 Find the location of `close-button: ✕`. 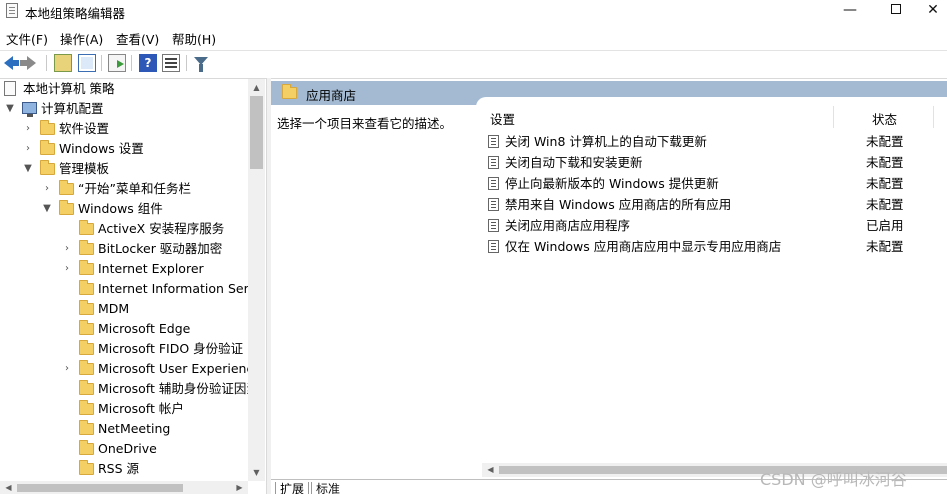

close-button: ✕ is located at coordinates (933, 11).